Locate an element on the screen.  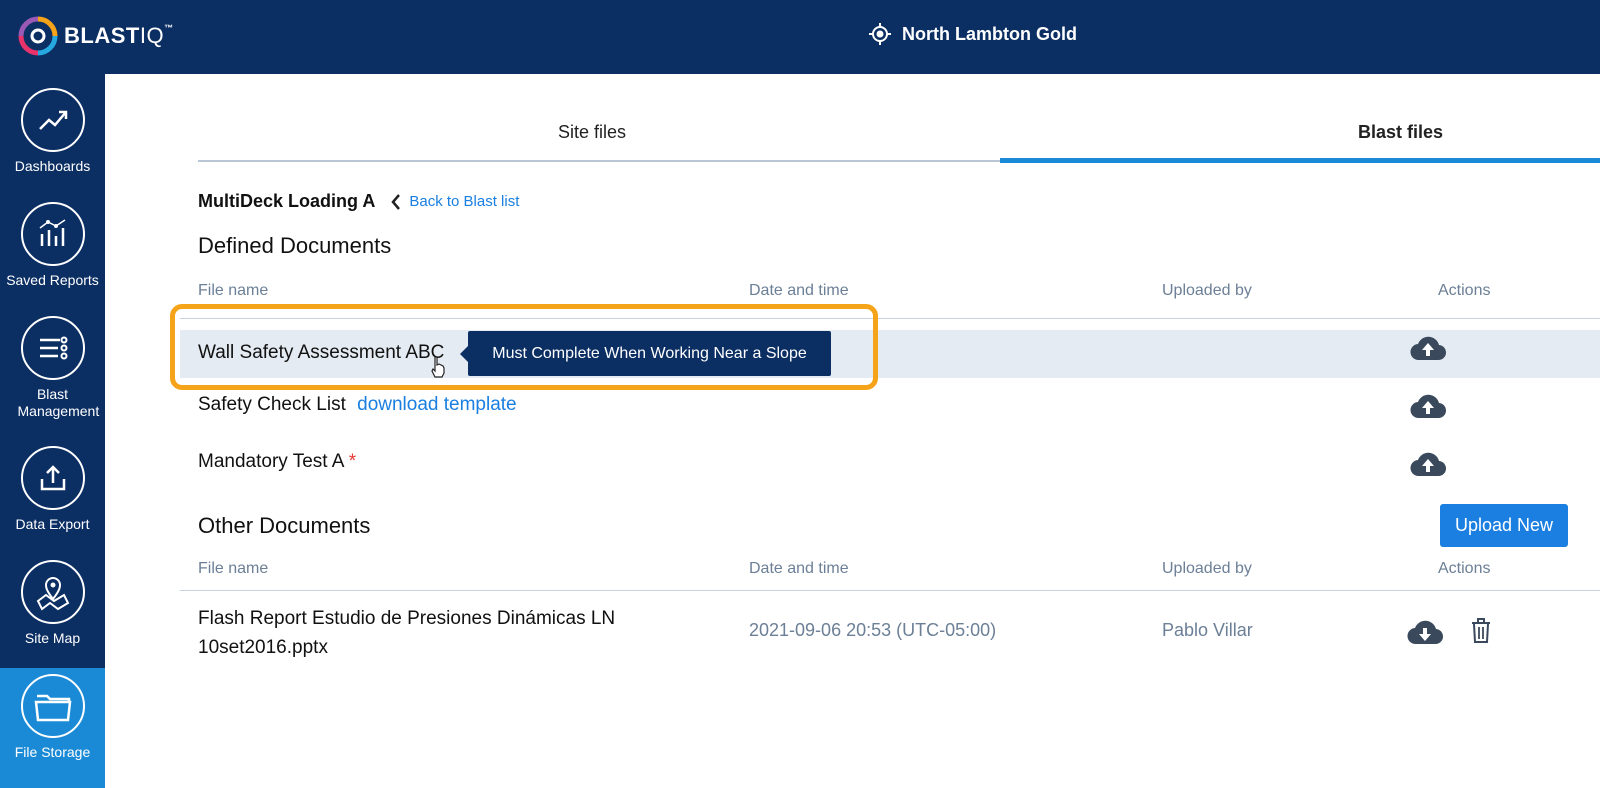
sidebar-item-data-export: Data Export is located at coordinates (52, 489).